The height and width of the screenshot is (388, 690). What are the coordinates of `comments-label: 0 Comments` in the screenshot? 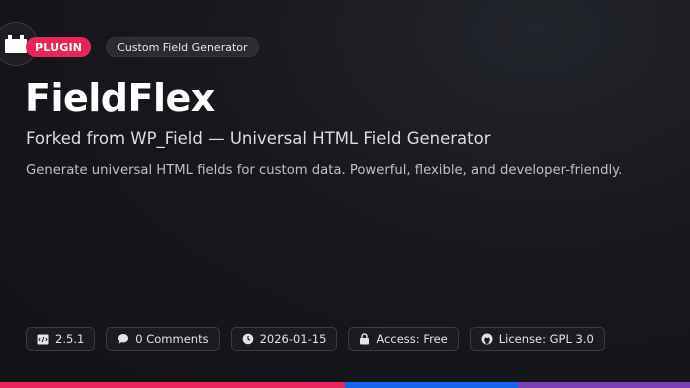 It's located at (172, 339).